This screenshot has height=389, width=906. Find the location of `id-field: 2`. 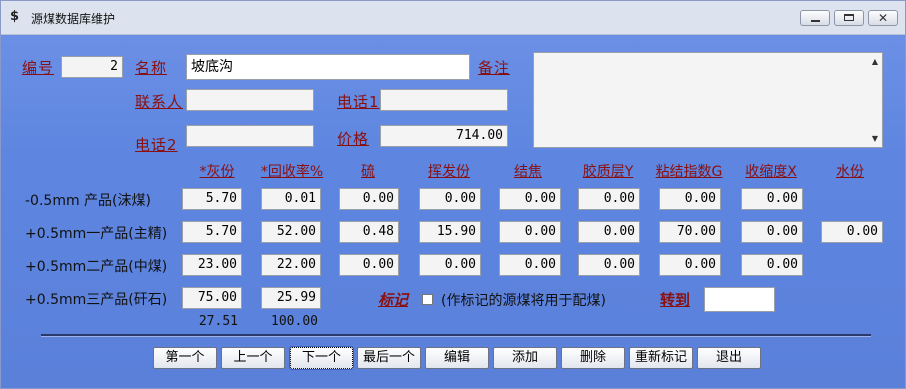

id-field: 2 is located at coordinates (92, 67).